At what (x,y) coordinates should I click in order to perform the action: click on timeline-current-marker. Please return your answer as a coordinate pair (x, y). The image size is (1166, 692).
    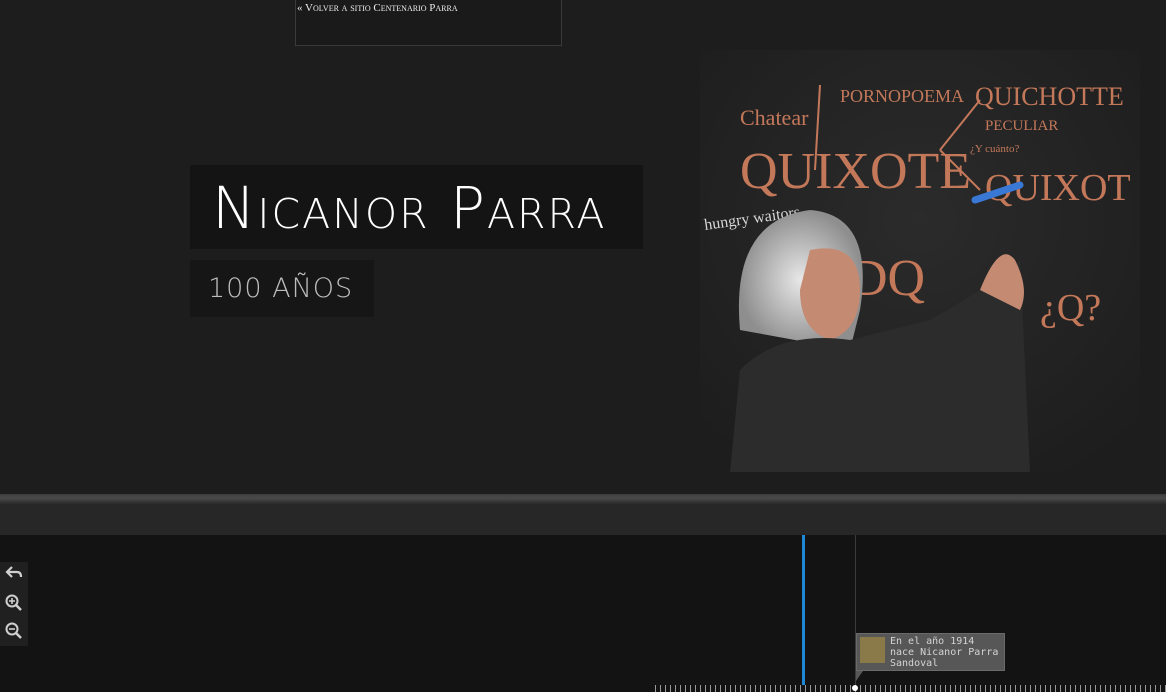
    Looking at the image, I should click on (803, 610).